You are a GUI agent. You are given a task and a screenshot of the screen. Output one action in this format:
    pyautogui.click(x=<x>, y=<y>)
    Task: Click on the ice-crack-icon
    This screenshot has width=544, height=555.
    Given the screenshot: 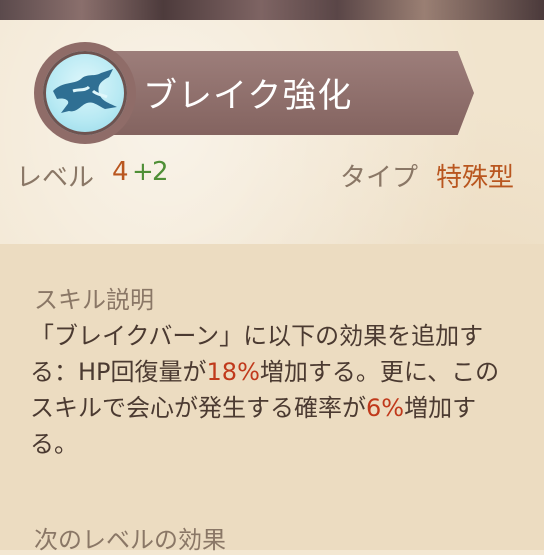 What is the action you would take?
    pyautogui.click(x=85, y=93)
    